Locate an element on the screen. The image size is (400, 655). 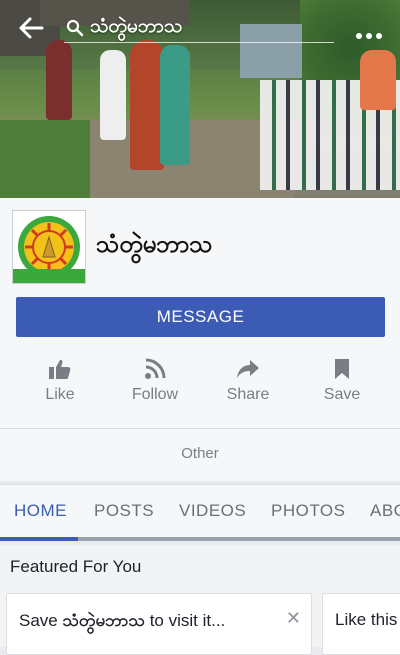
featured-card: Like this is located at coordinates (361, 624).